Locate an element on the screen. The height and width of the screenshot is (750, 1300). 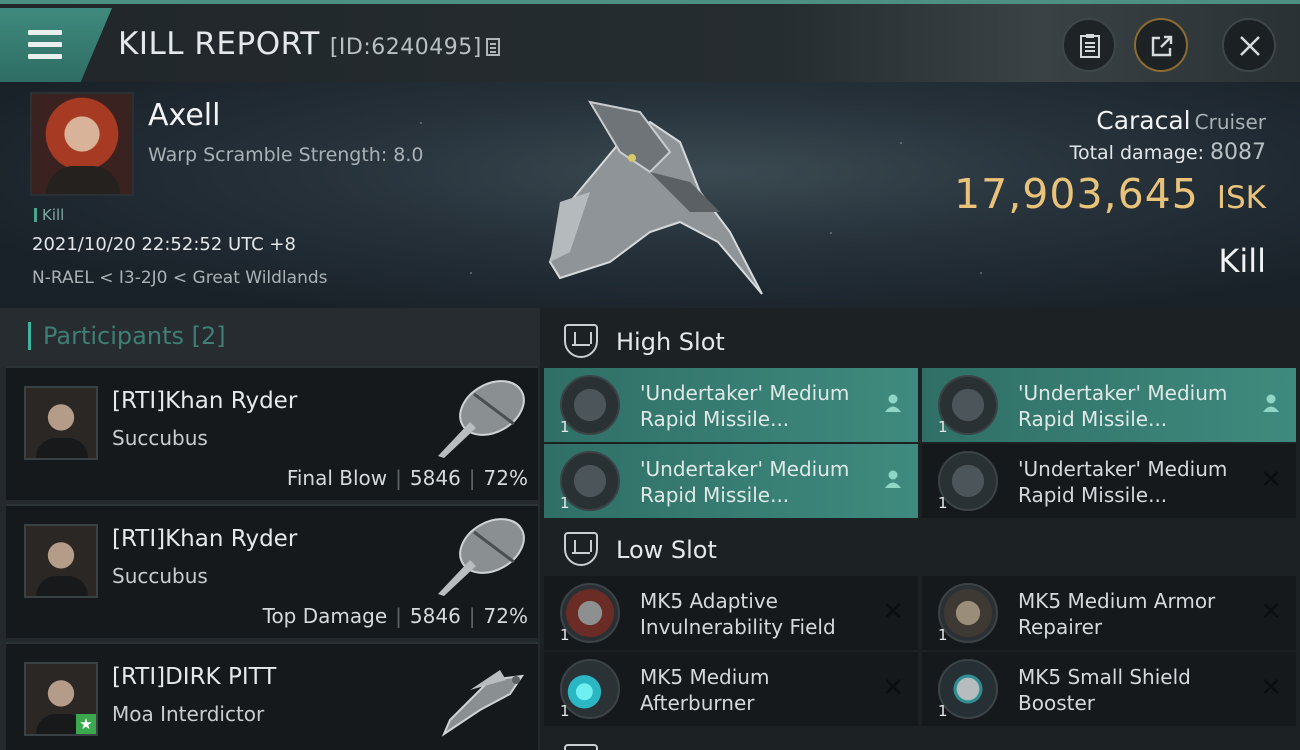
participants-header: Participants [2] is located at coordinates (270, 337).